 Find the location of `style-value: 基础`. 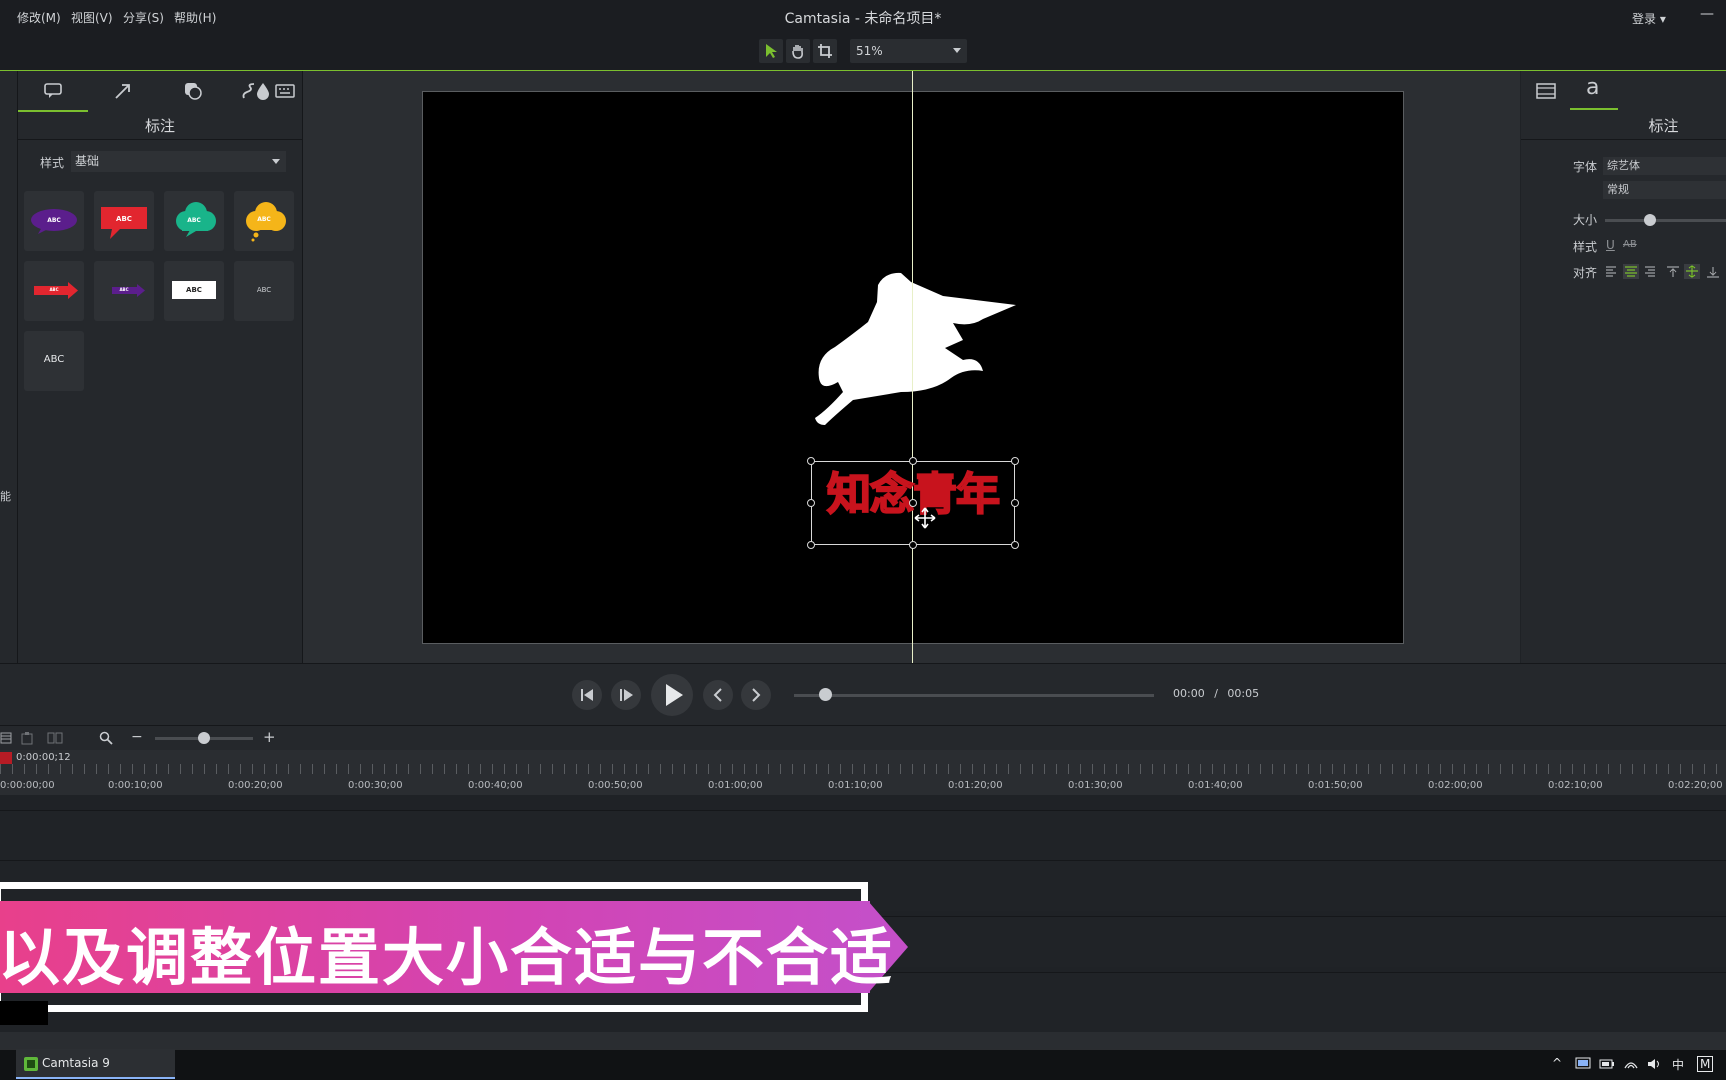

style-value: 基础 is located at coordinates (87, 161).